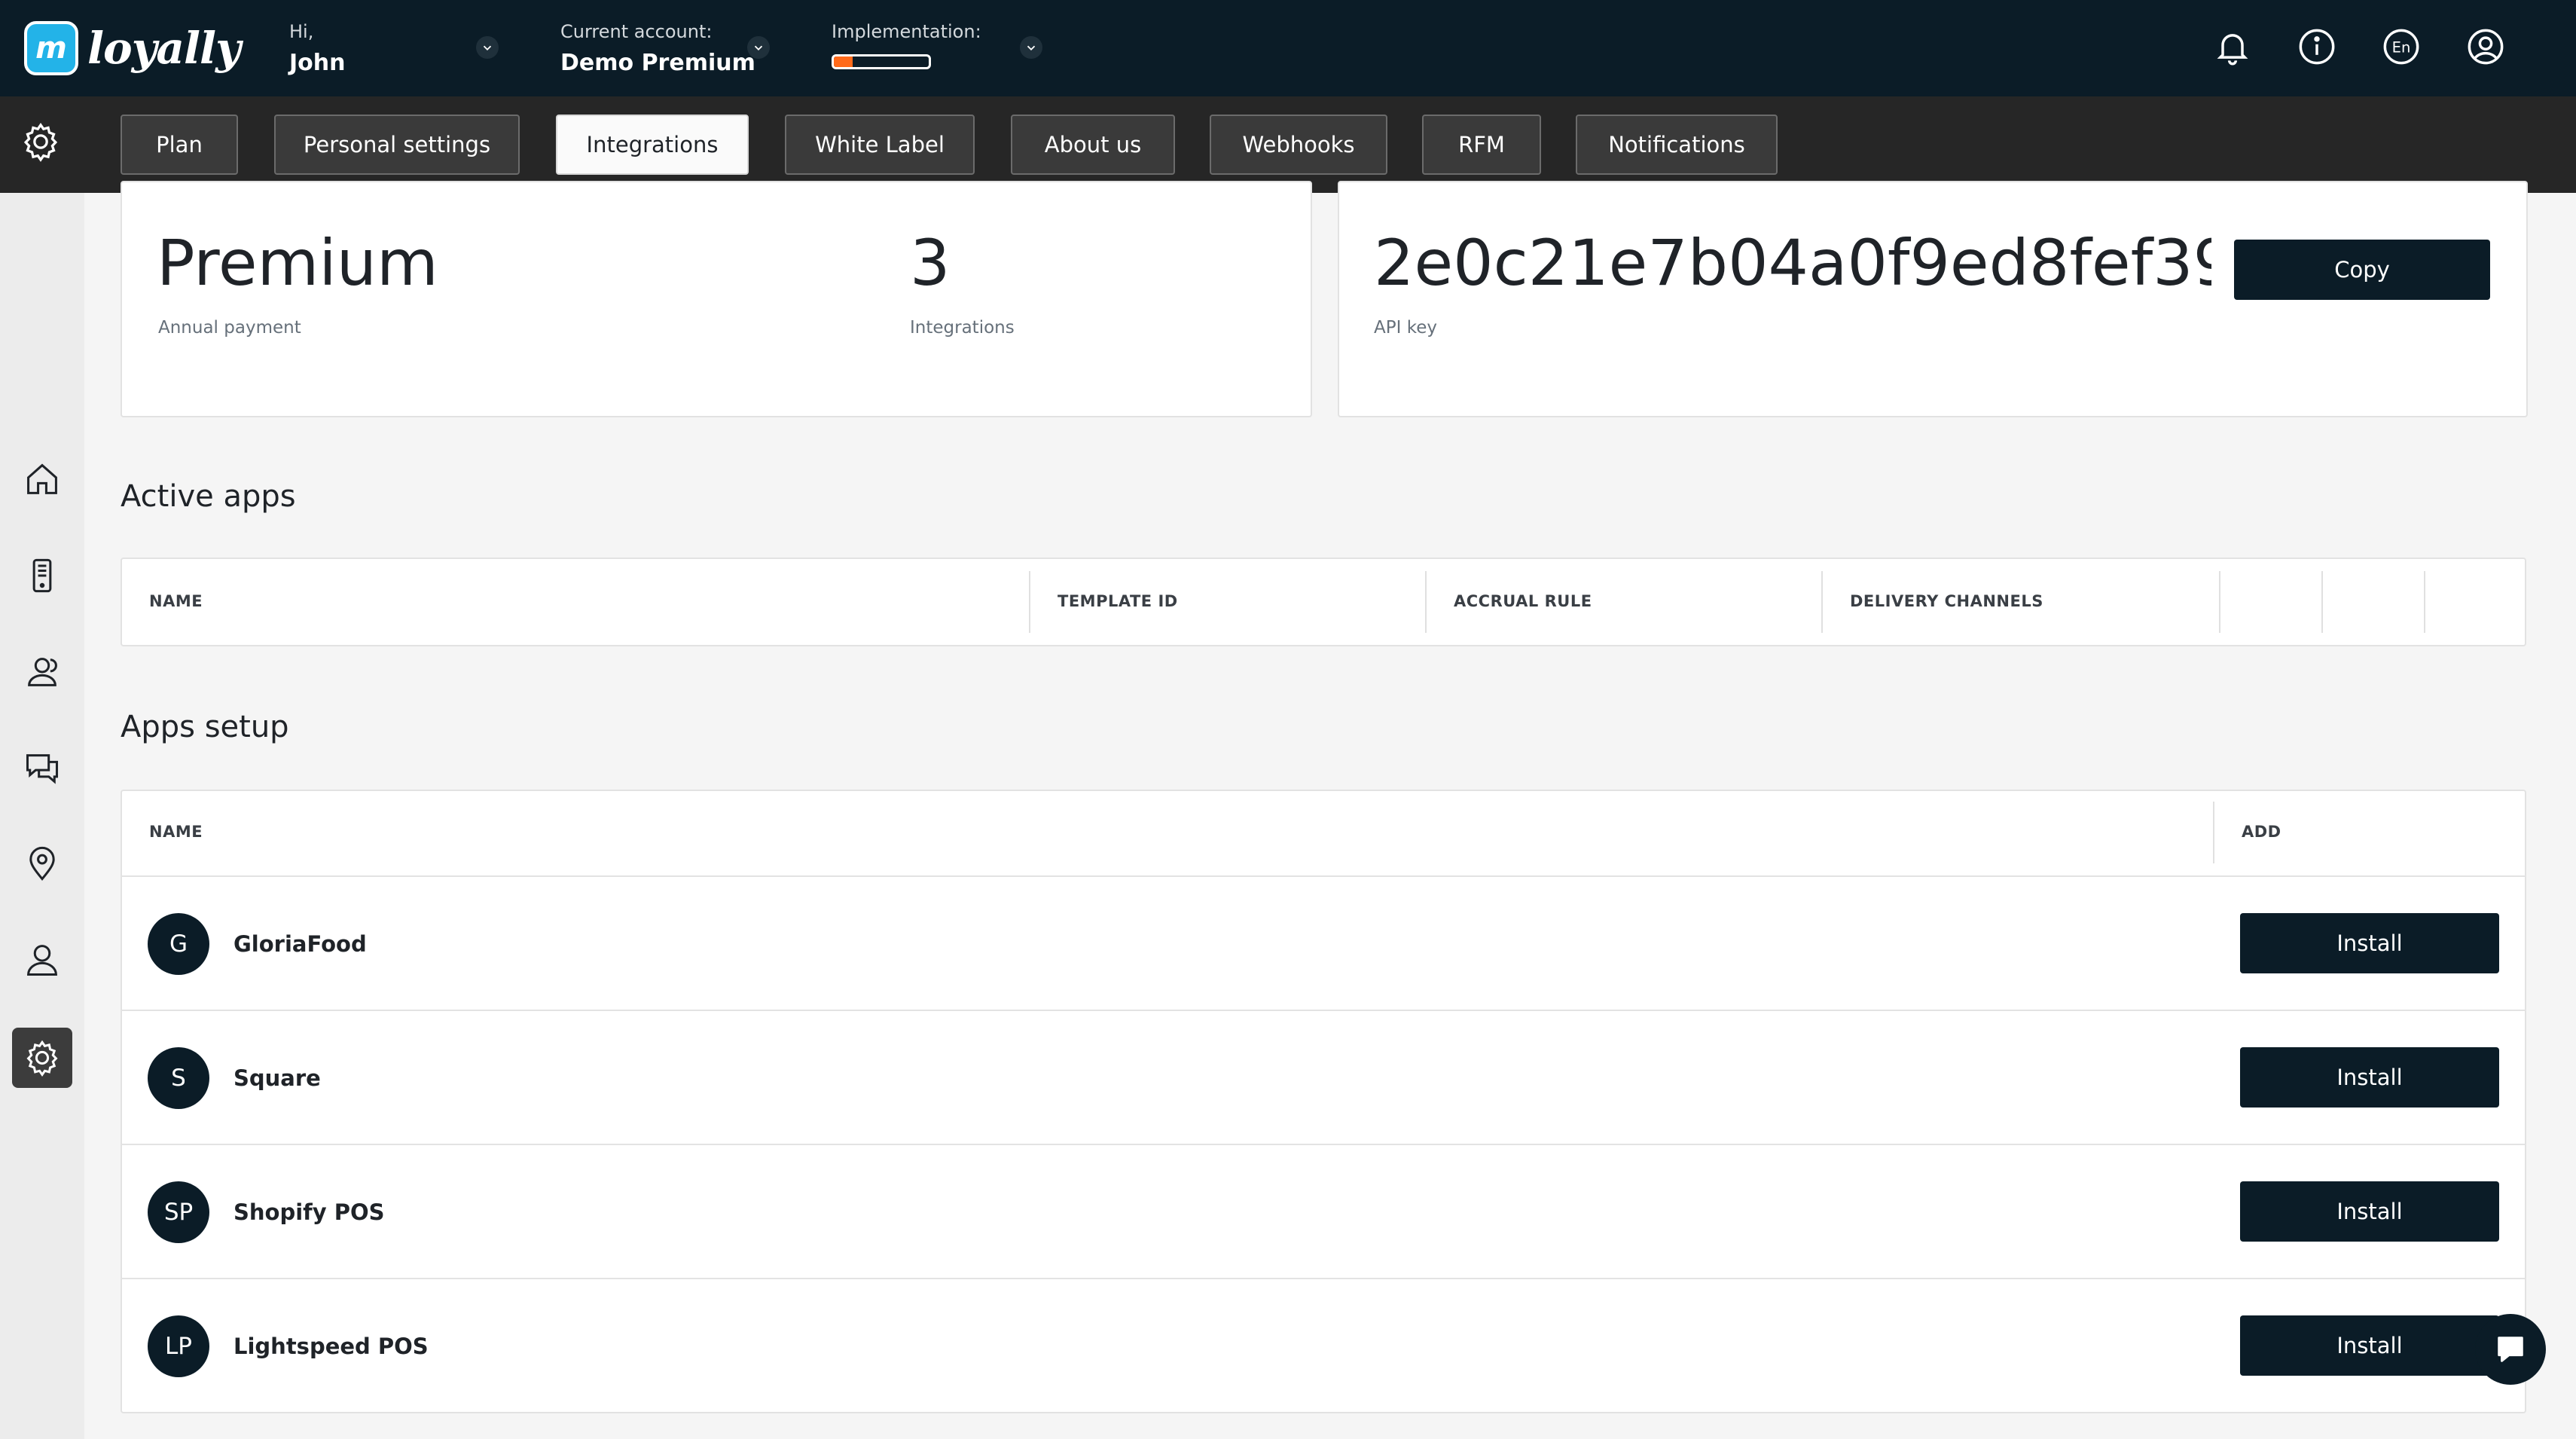 This screenshot has width=2576, height=1439. Describe the element at coordinates (658, 63) in the screenshot. I see `account-name: Demo Premium` at that location.